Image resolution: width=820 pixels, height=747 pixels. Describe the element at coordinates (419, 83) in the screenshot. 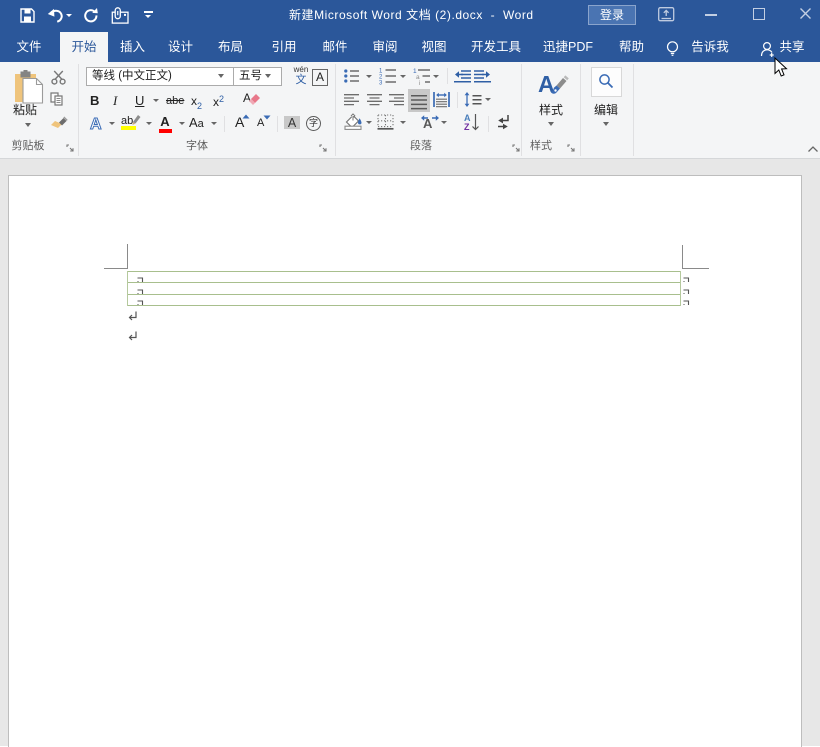

I see `svg-text: i` at that location.